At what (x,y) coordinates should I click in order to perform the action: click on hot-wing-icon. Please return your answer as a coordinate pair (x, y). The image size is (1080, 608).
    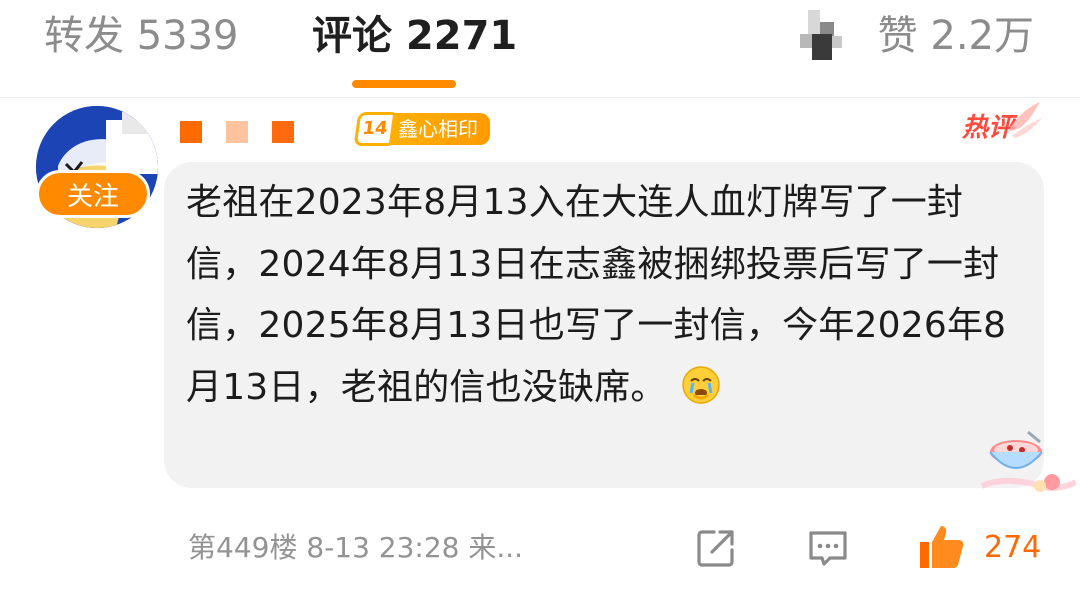
    Looking at the image, I should click on (1025, 120).